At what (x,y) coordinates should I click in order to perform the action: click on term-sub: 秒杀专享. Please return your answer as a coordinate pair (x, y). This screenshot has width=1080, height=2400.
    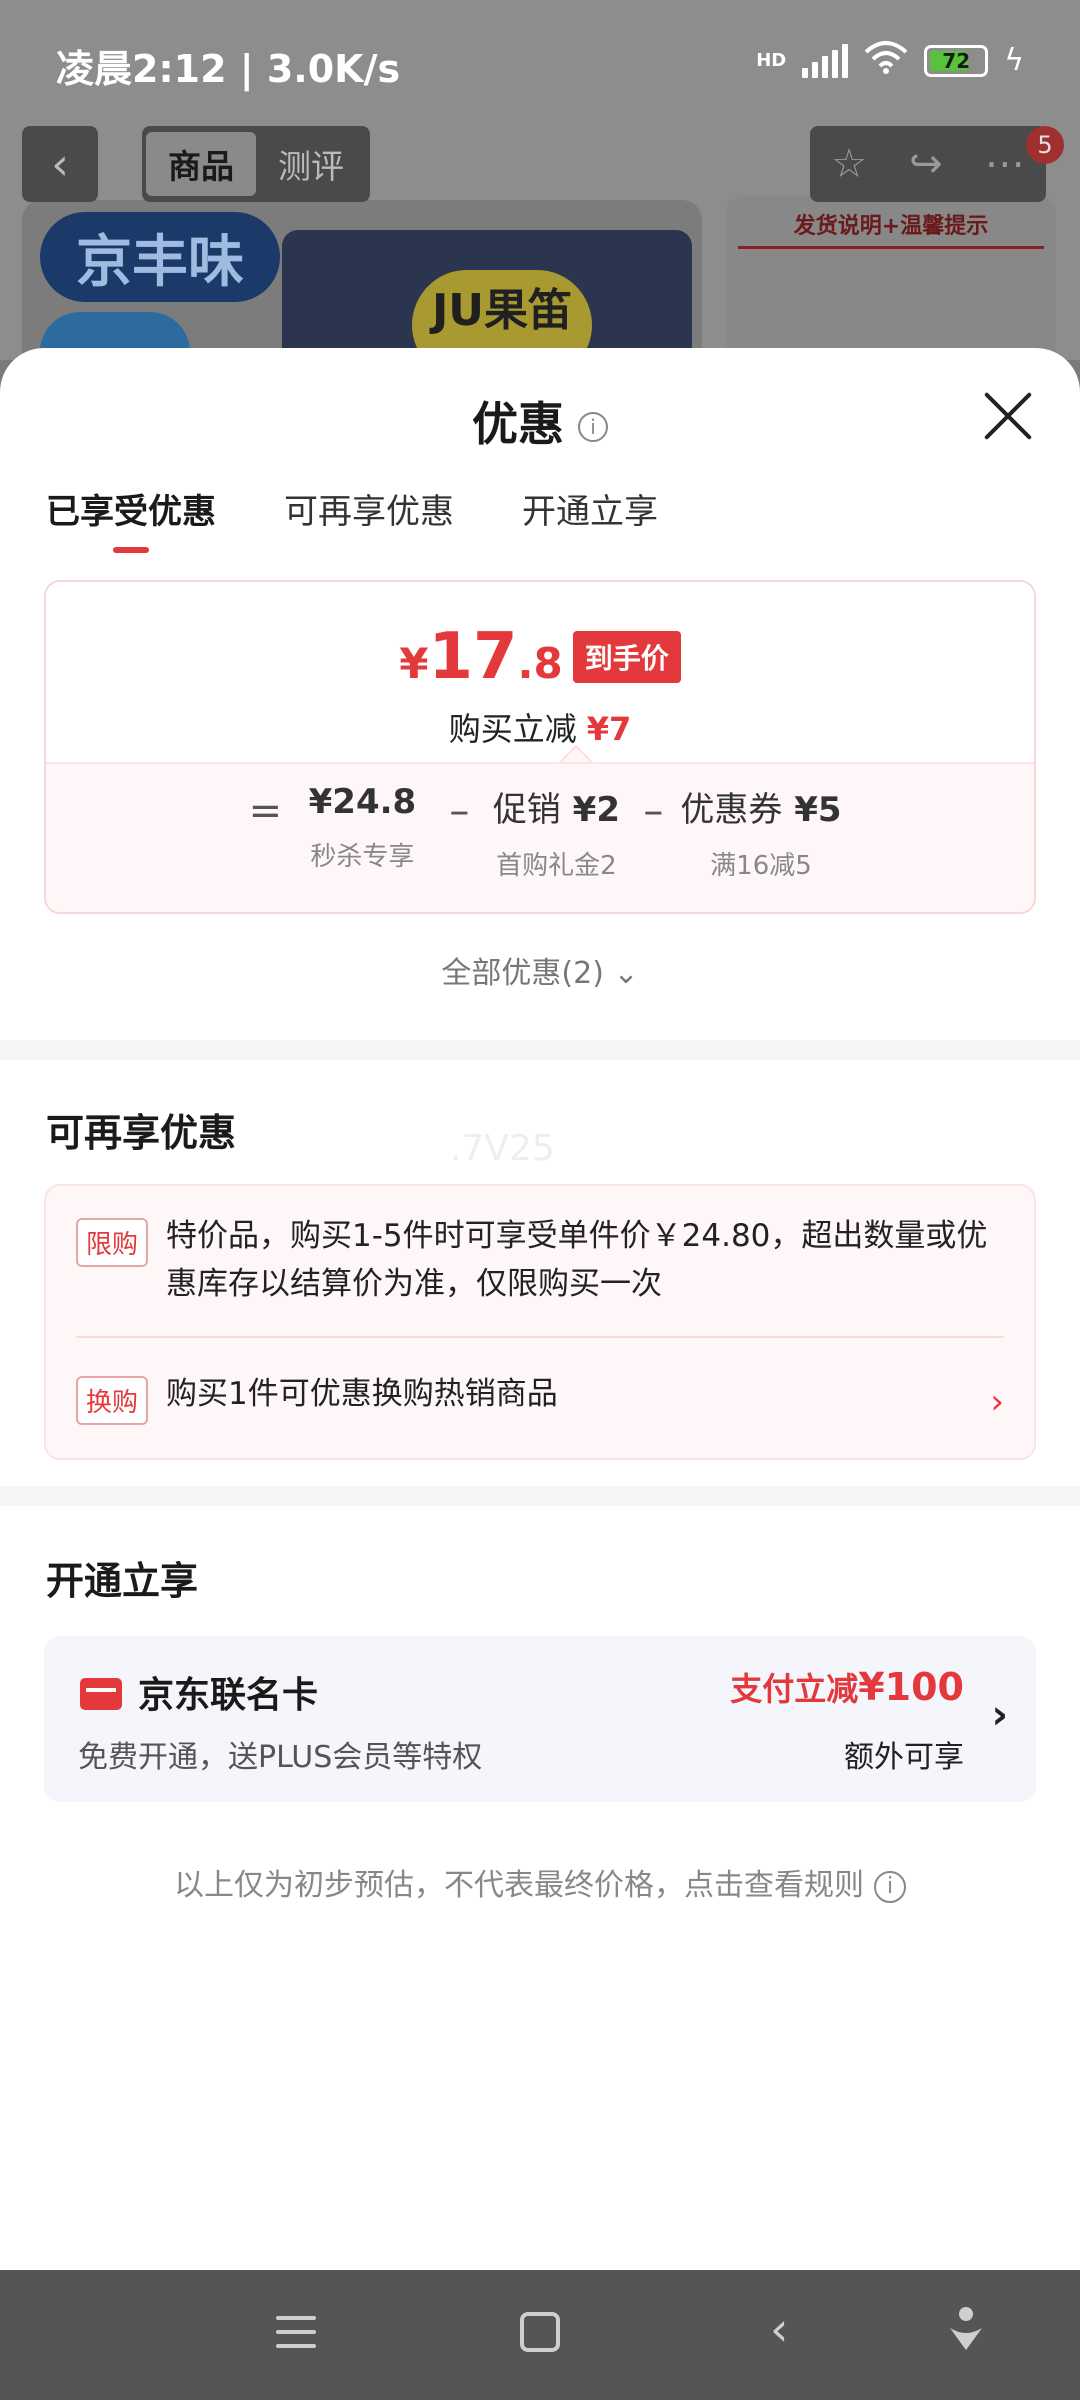
    Looking at the image, I should click on (362, 857).